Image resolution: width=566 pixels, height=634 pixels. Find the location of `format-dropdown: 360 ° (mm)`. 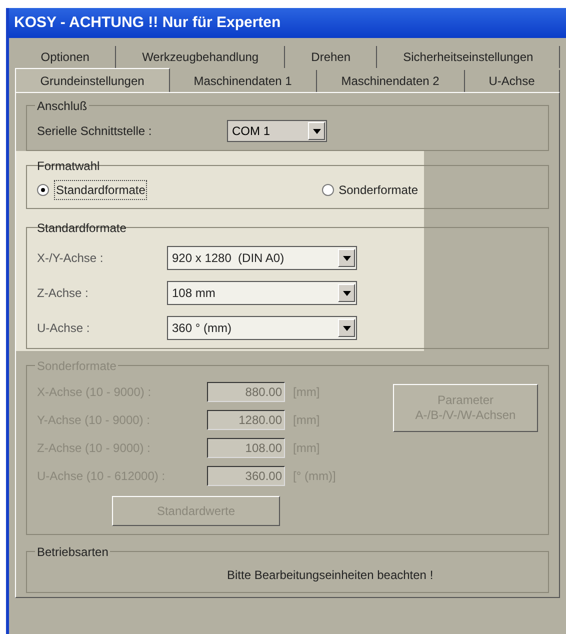

format-dropdown: 360 ° (mm) is located at coordinates (262, 328).